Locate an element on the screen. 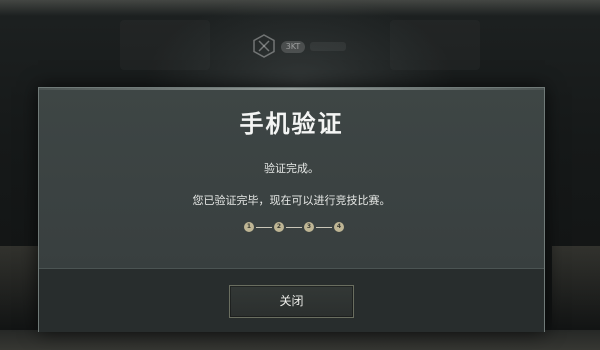 The image size is (600, 350). verification-message-text: 您已验证完毕，现在可以进行竞技比赛。 is located at coordinates (291, 200).